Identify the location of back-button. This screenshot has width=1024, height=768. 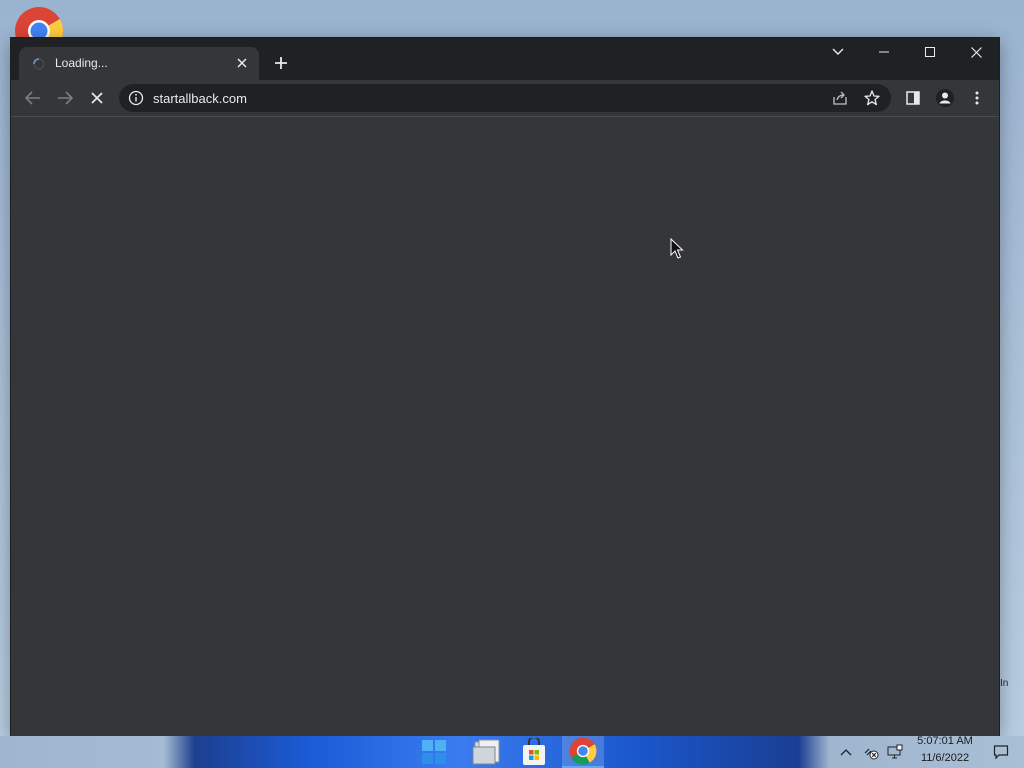
(33, 98).